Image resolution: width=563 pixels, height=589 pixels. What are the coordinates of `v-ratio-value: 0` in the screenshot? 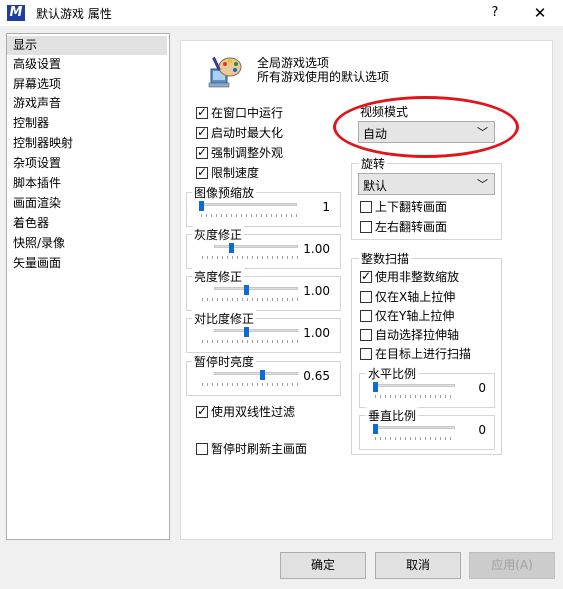 It's located at (482, 430).